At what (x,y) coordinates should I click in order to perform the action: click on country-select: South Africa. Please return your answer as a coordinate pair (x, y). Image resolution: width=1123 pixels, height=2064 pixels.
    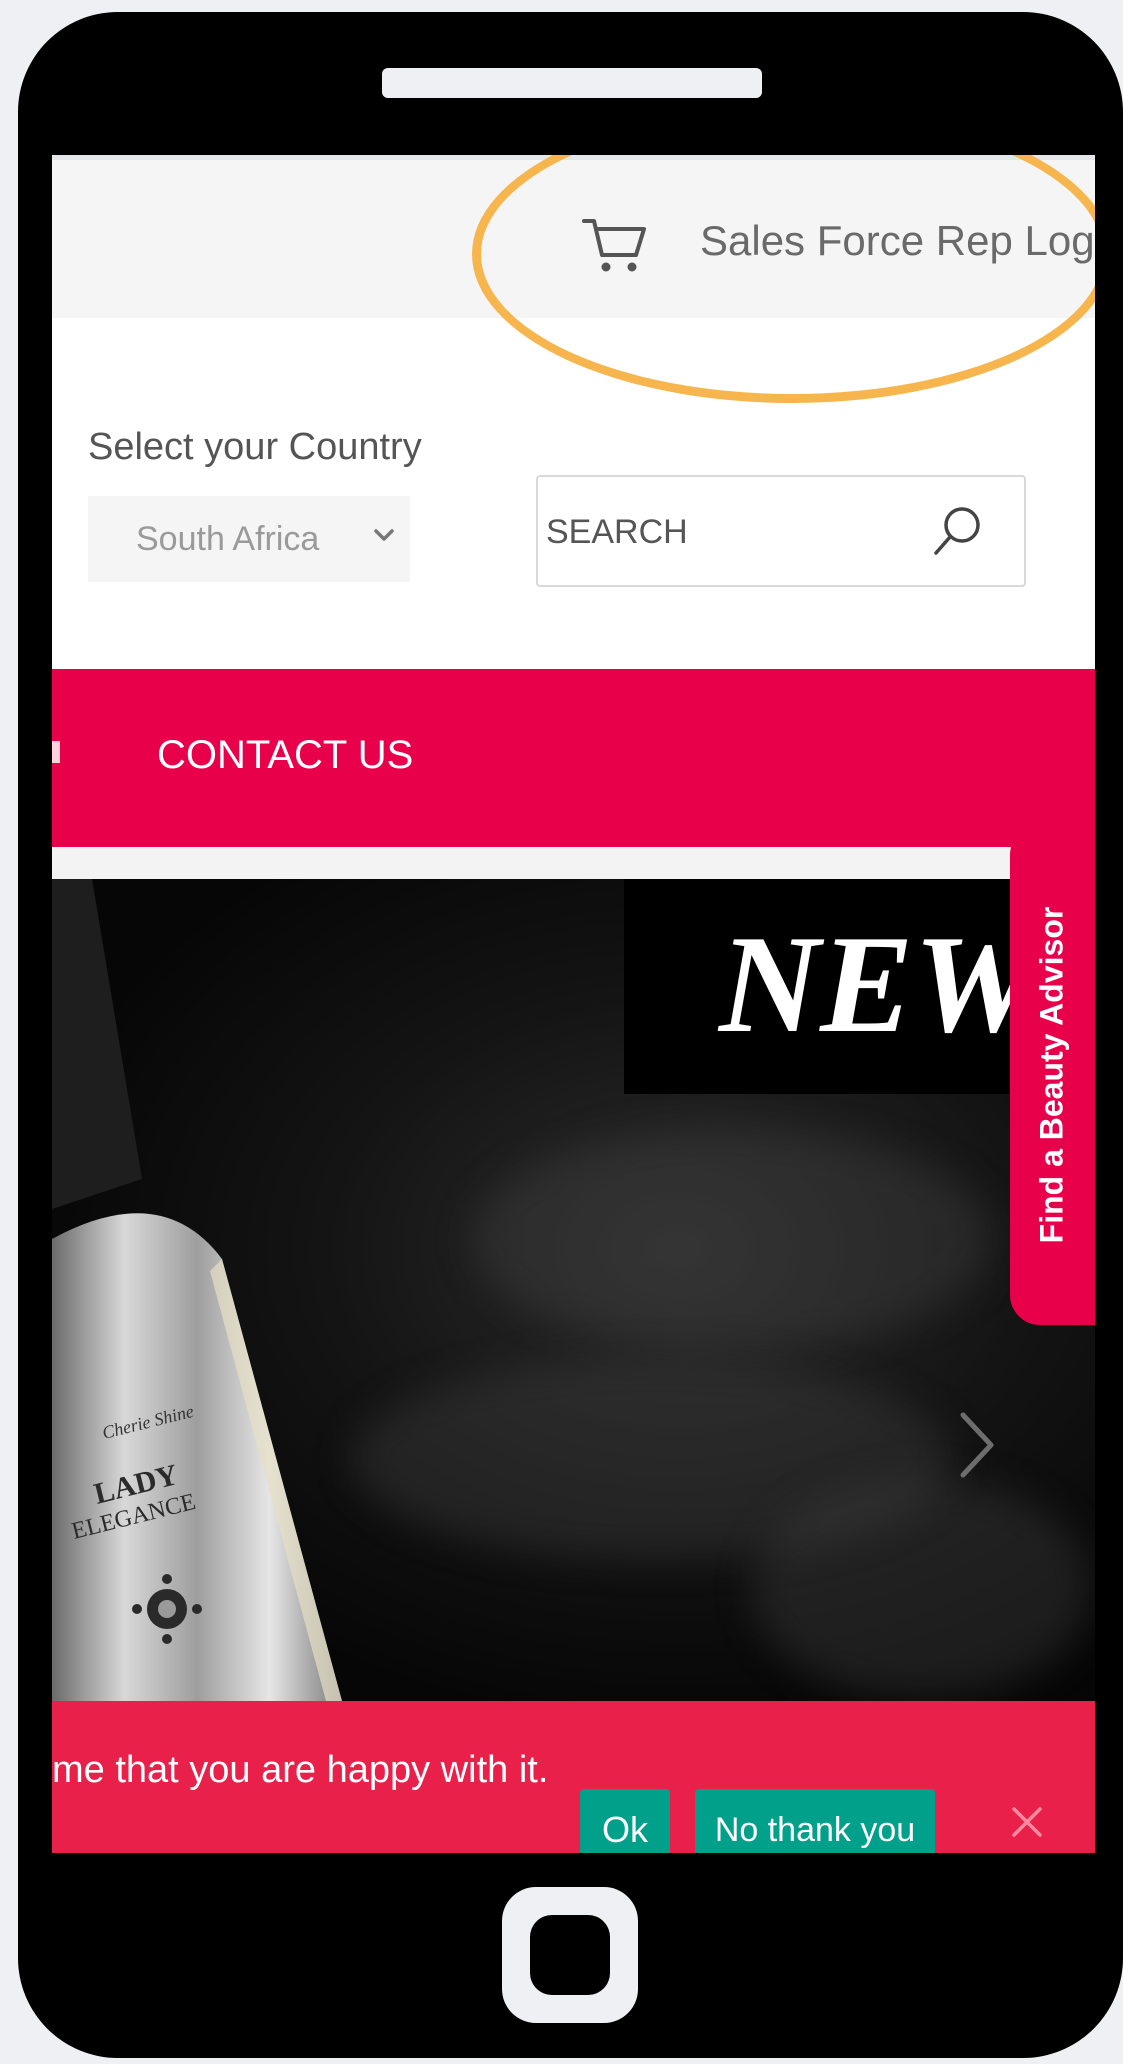
    Looking at the image, I should click on (249, 539).